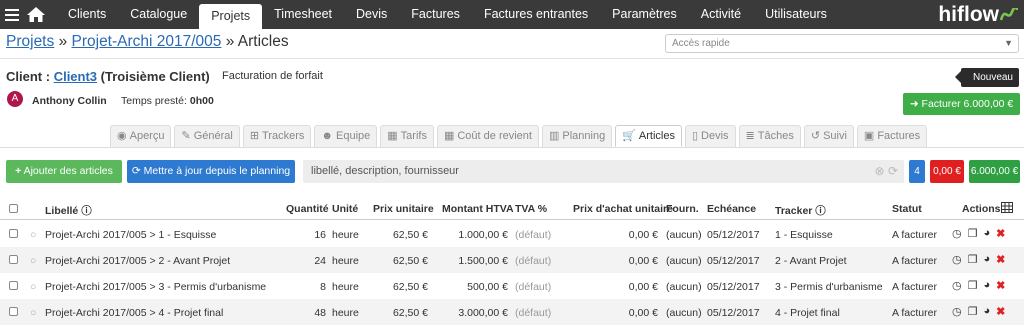  What do you see at coordinates (800, 210) in the screenshot?
I see `col-tracker: Tracker ⓘ` at bounding box center [800, 210].